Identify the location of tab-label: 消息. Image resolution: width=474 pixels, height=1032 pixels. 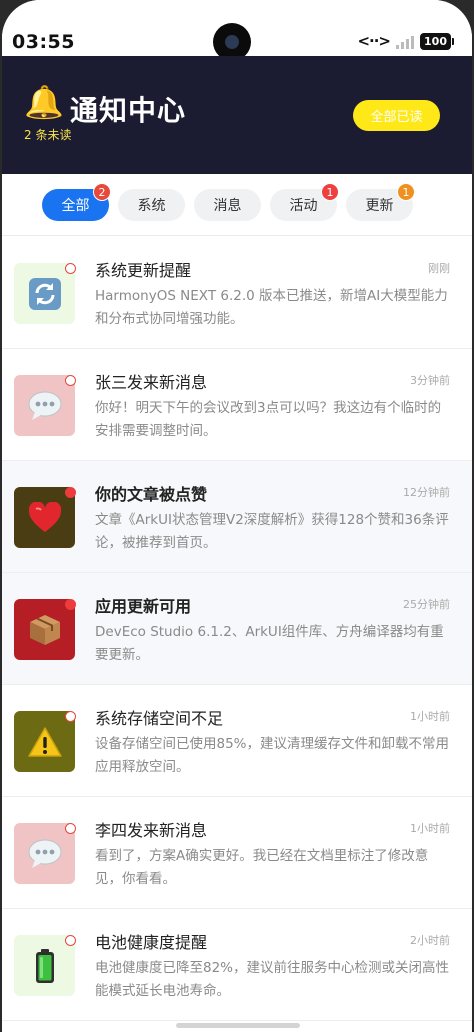
(227, 206).